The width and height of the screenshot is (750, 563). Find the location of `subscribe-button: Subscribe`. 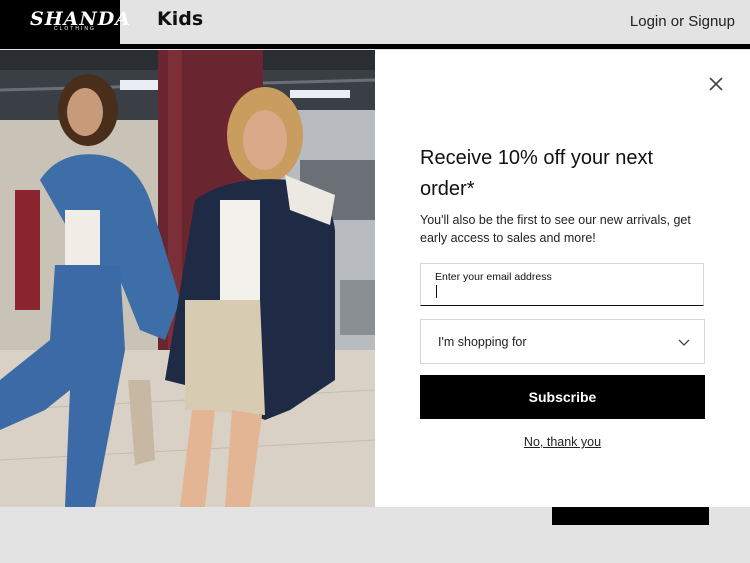

subscribe-button: Subscribe is located at coordinates (562, 397).